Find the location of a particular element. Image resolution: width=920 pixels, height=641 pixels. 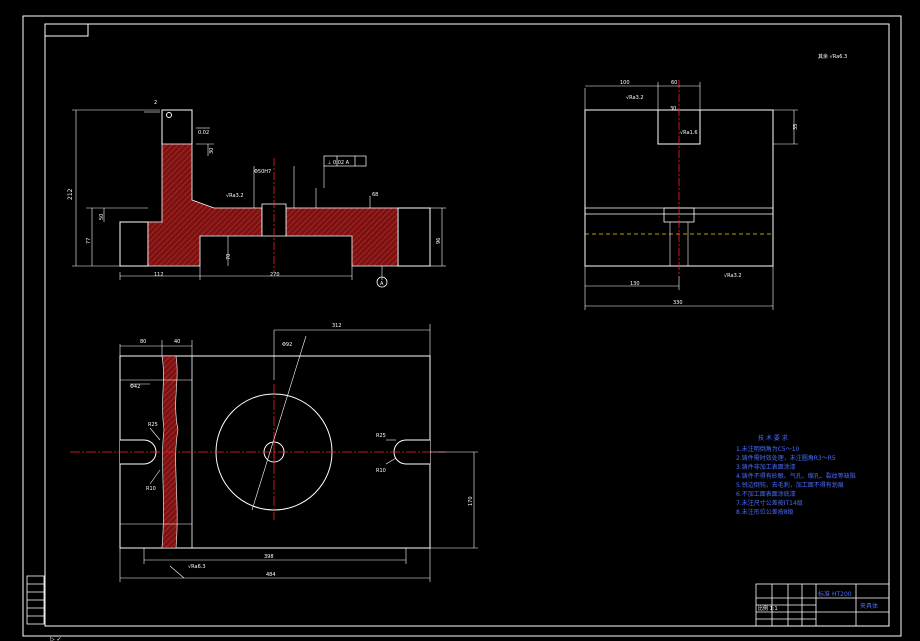

left-margin-boxes is located at coordinates (35, 600).